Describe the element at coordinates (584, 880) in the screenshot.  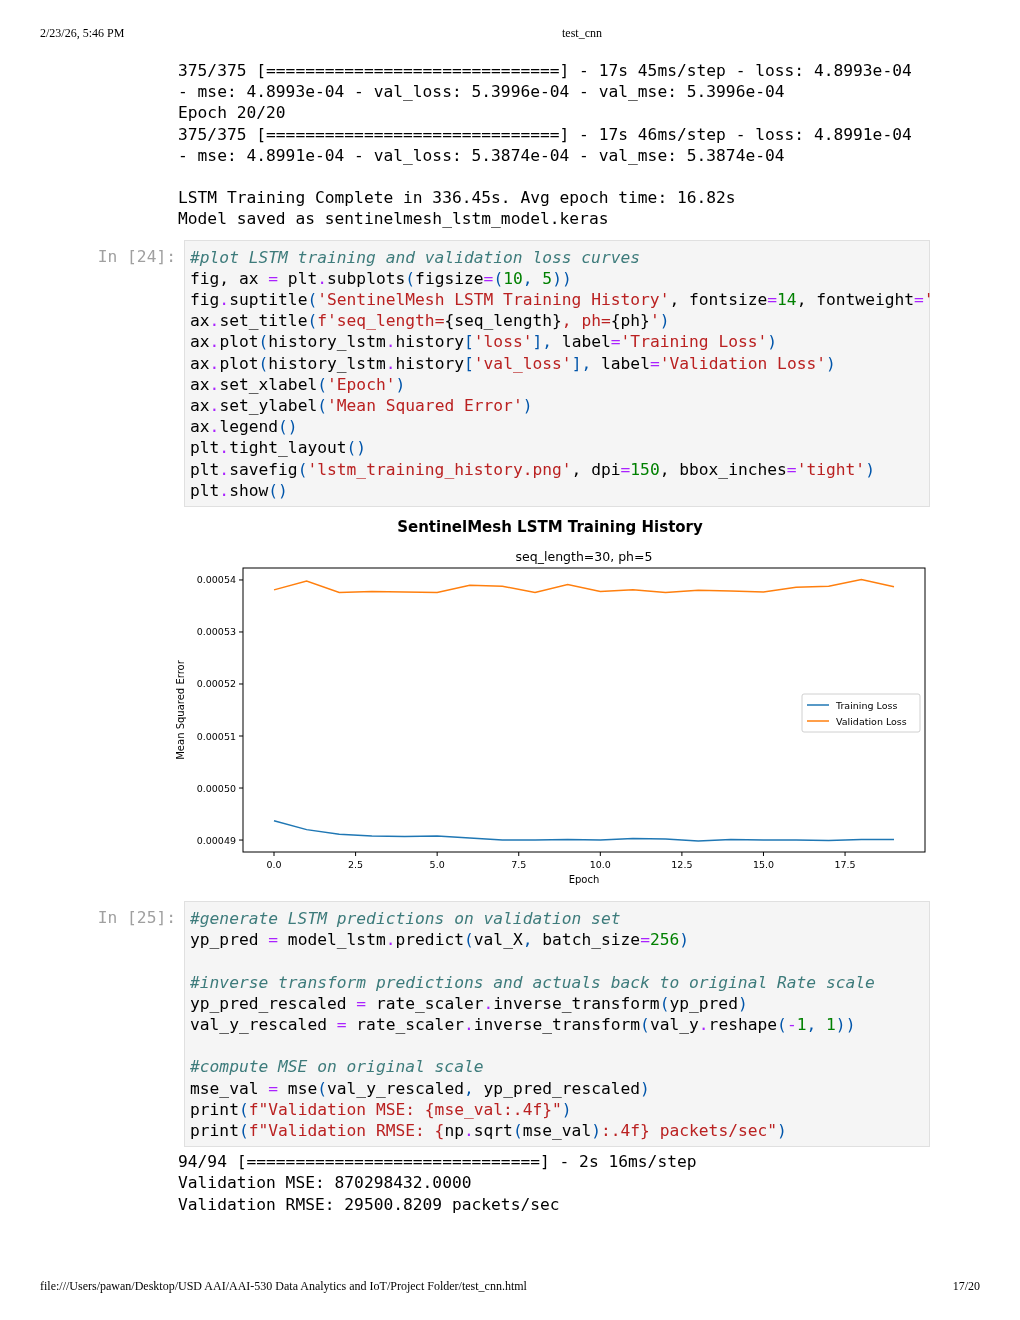
I see `axis-label: Epoch` at that location.